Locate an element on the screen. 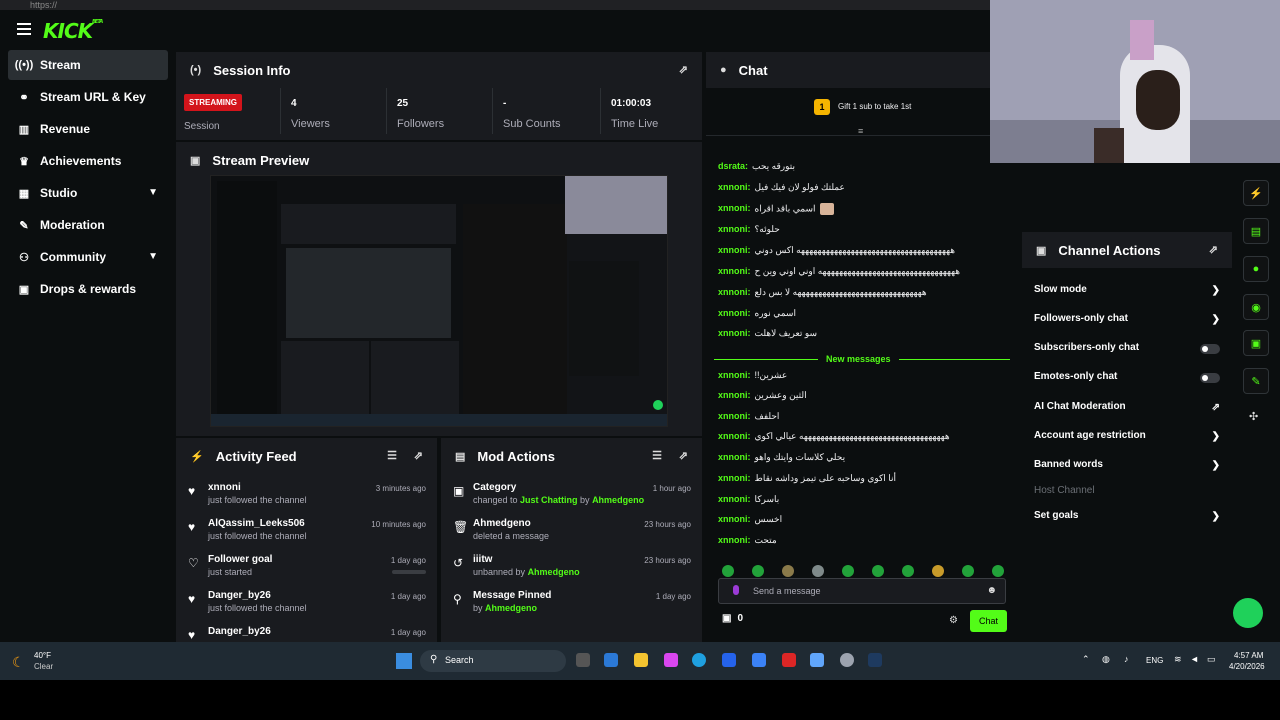  kick-logo: KICKBETA is located at coordinates (73, 31).